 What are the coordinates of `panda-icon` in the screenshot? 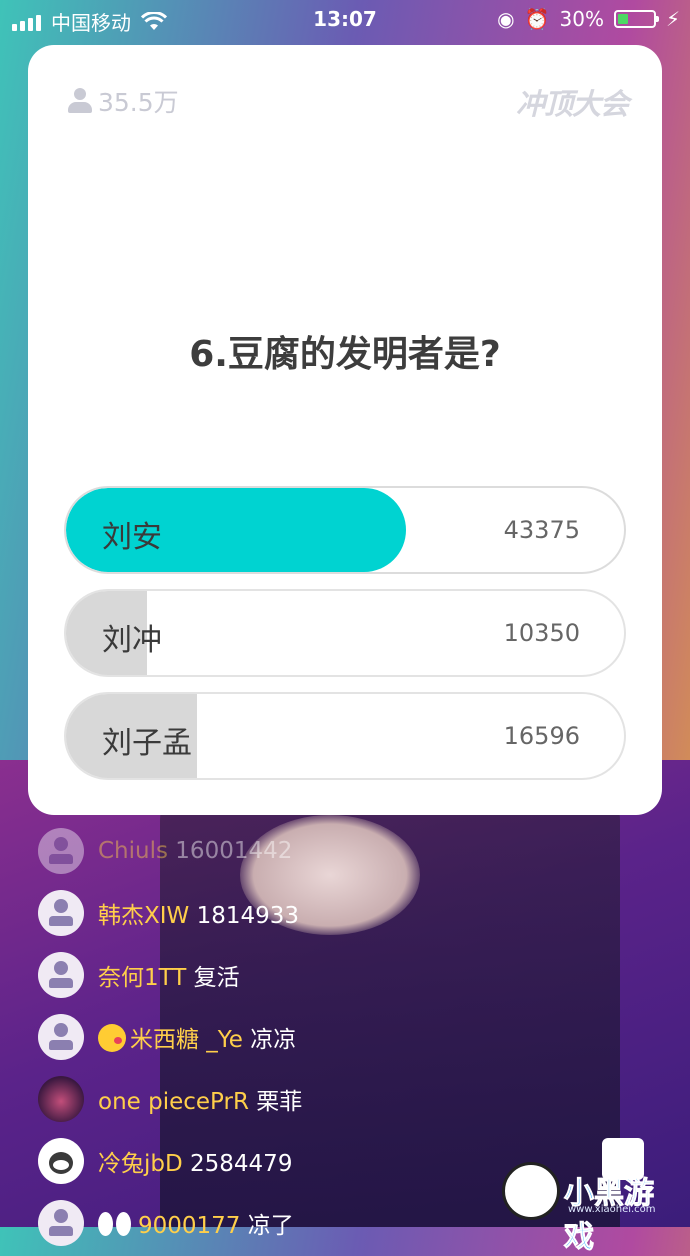 It's located at (531, 1191).